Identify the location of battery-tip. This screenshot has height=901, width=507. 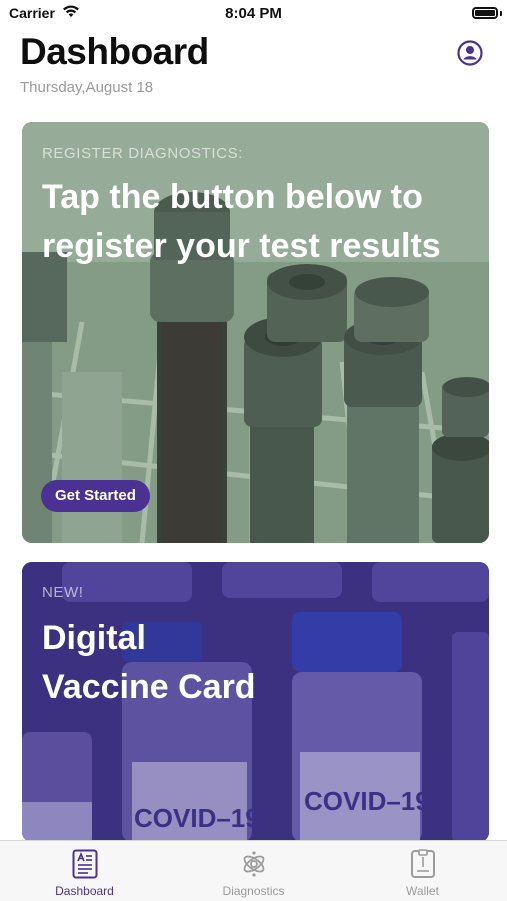
(501, 13).